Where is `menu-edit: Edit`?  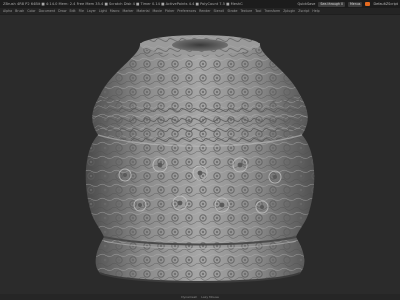 menu-edit: Edit is located at coordinates (72, 11).